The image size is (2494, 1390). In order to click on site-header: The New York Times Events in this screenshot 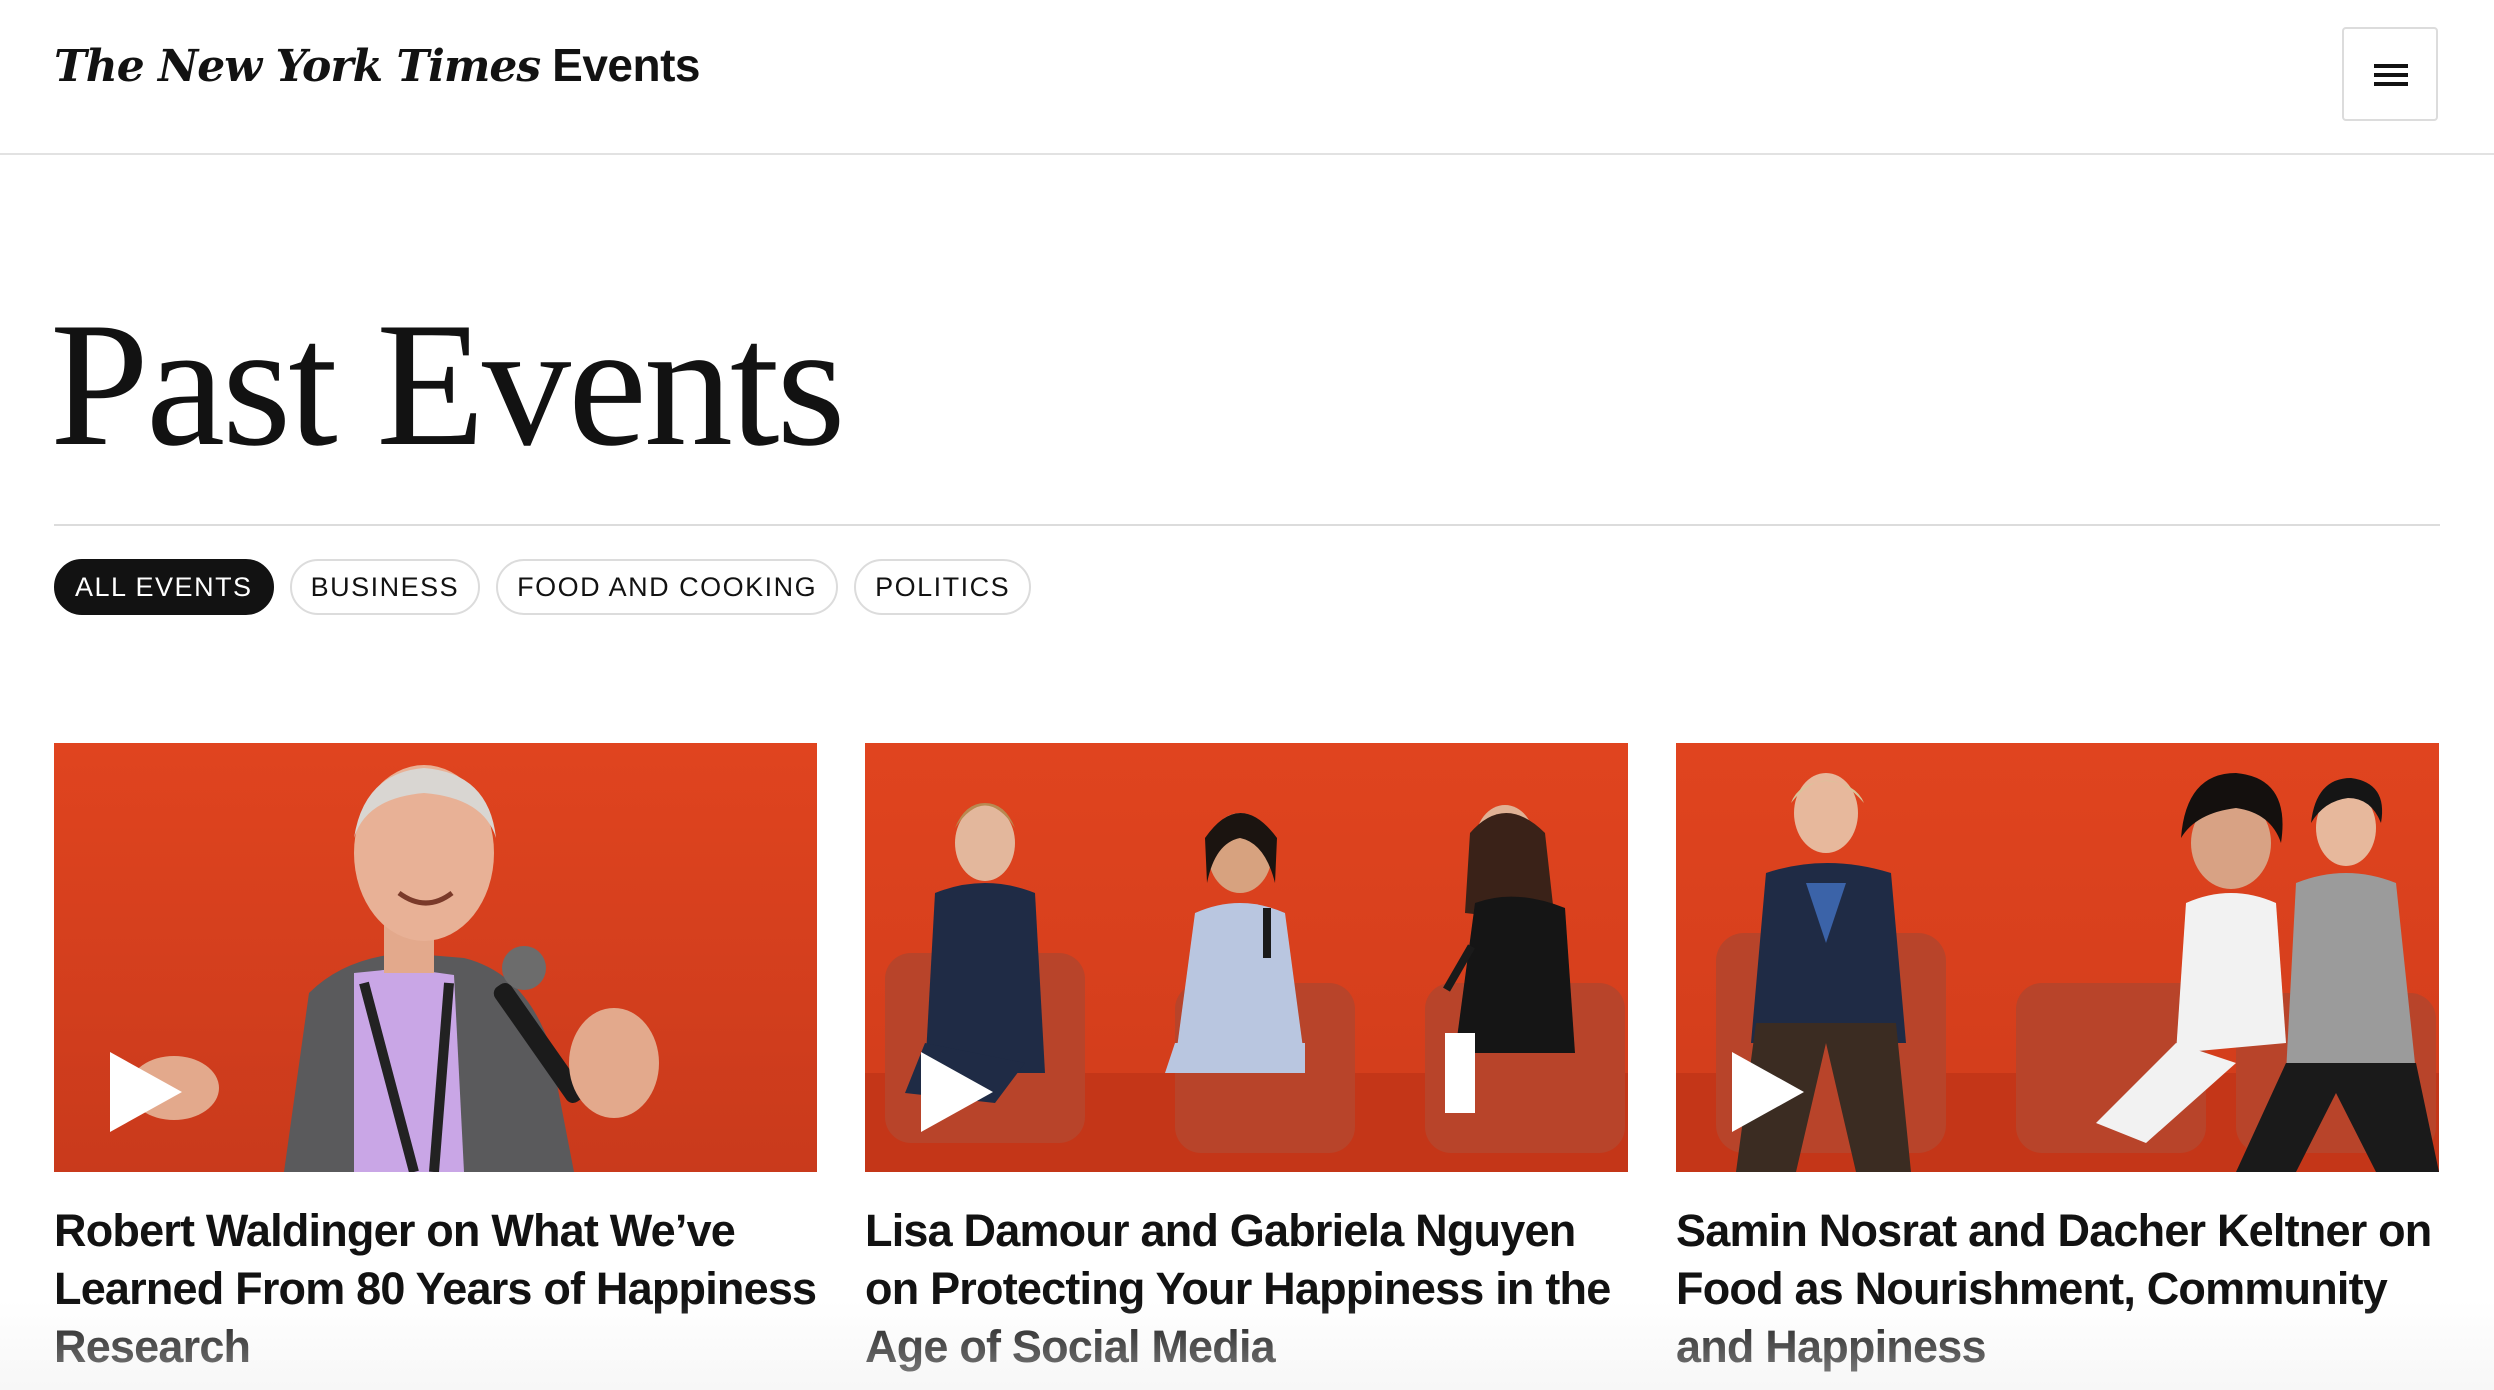, I will do `click(1247, 77)`.